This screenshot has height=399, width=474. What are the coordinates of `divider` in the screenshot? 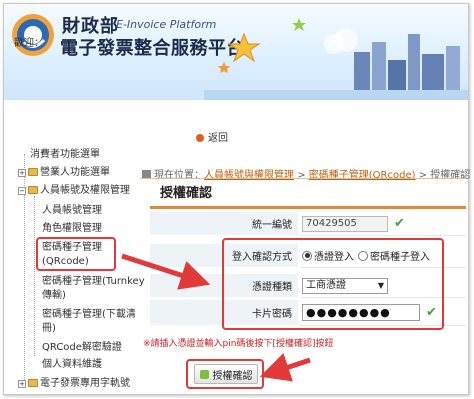 It's located at (303, 178).